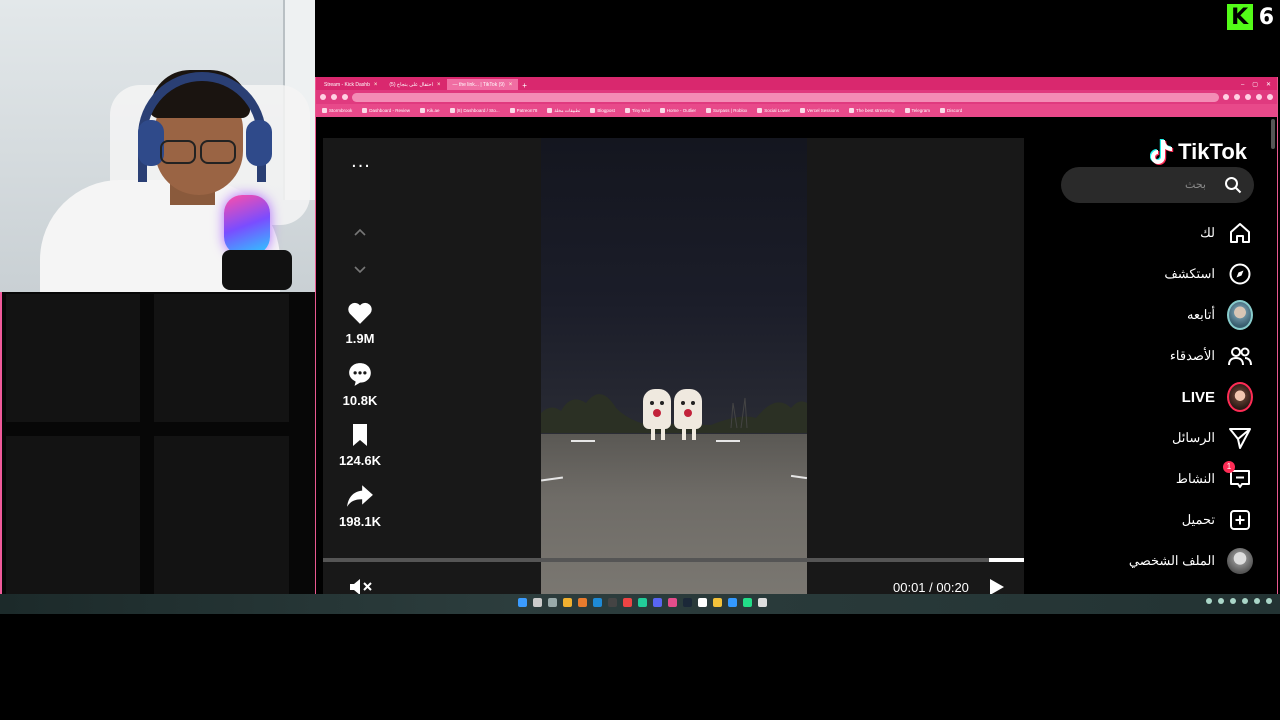 This screenshot has height=720, width=1280. Describe the element at coordinates (345, 97) in the screenshot. I see `reload-icon` at that location.